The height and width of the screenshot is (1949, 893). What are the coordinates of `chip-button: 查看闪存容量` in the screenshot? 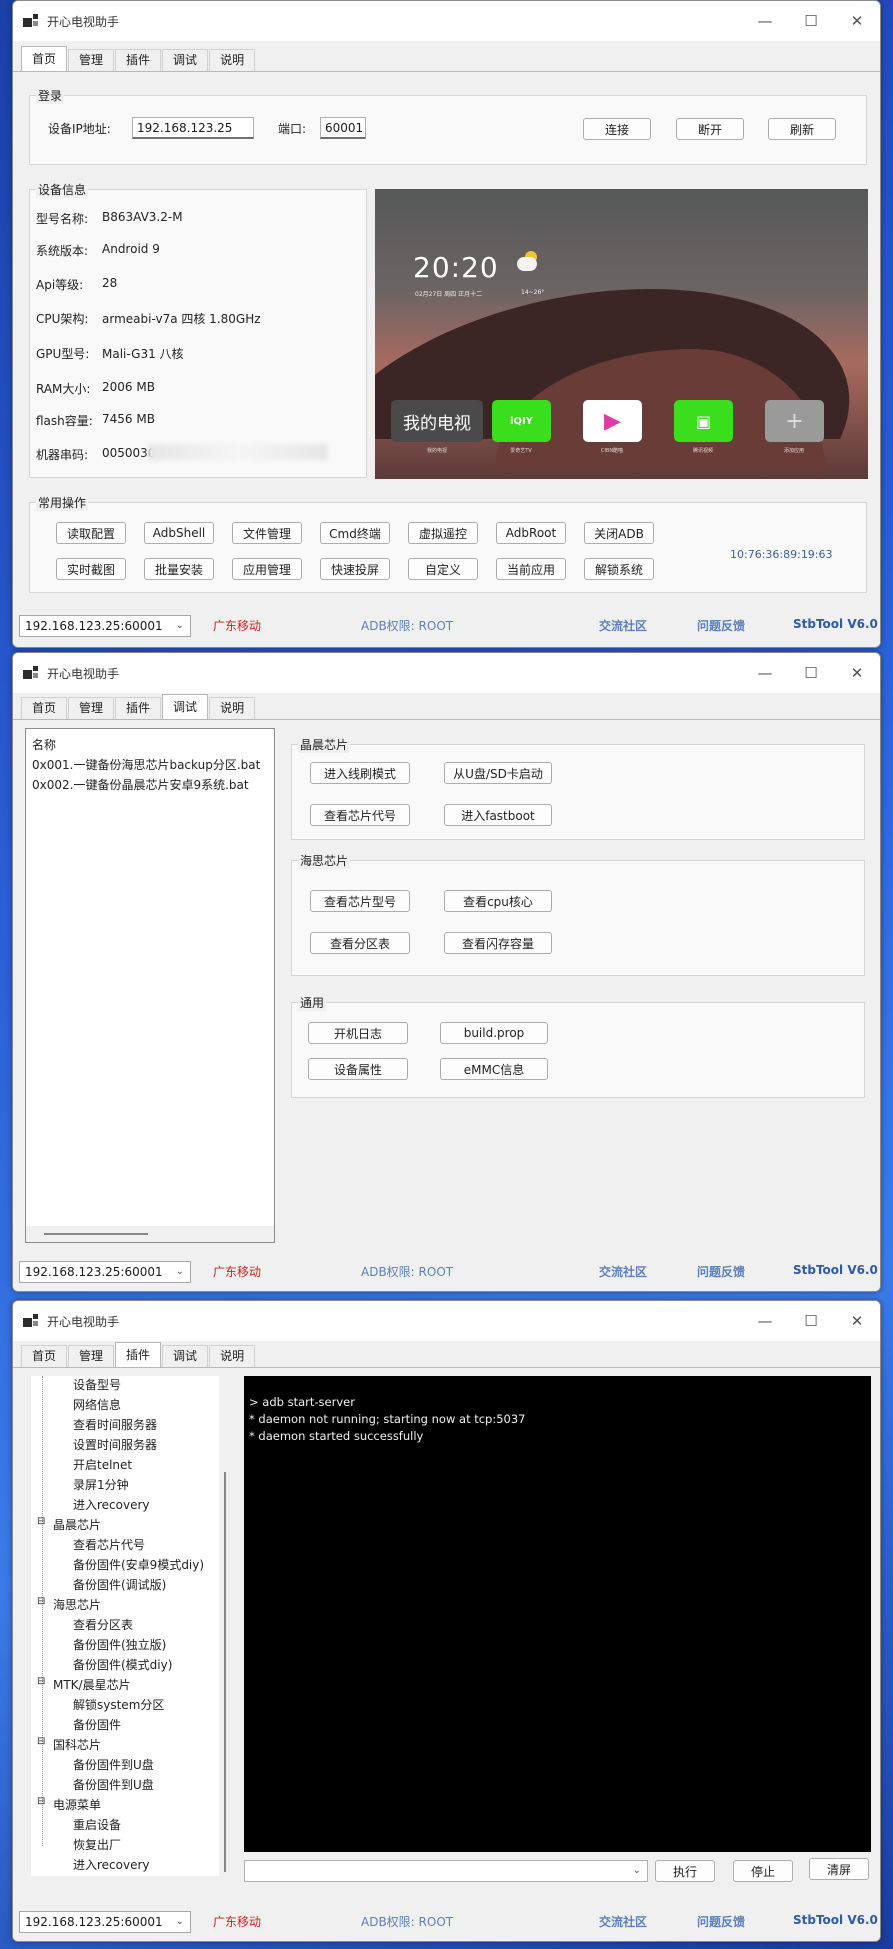 It's located at (498, 943).